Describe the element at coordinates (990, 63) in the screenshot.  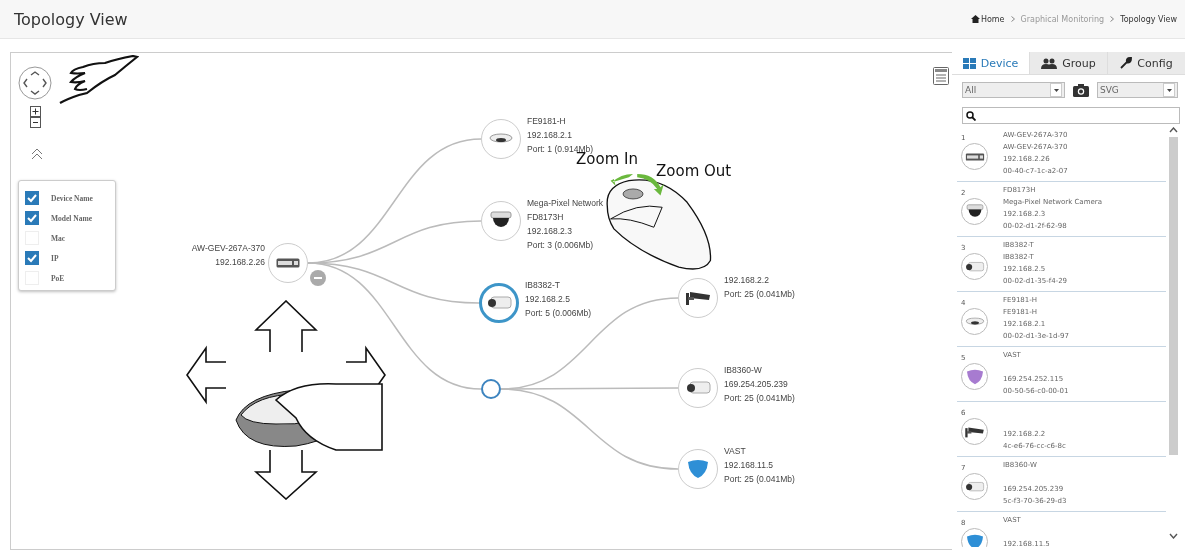
I see `tab: Device` at that location.